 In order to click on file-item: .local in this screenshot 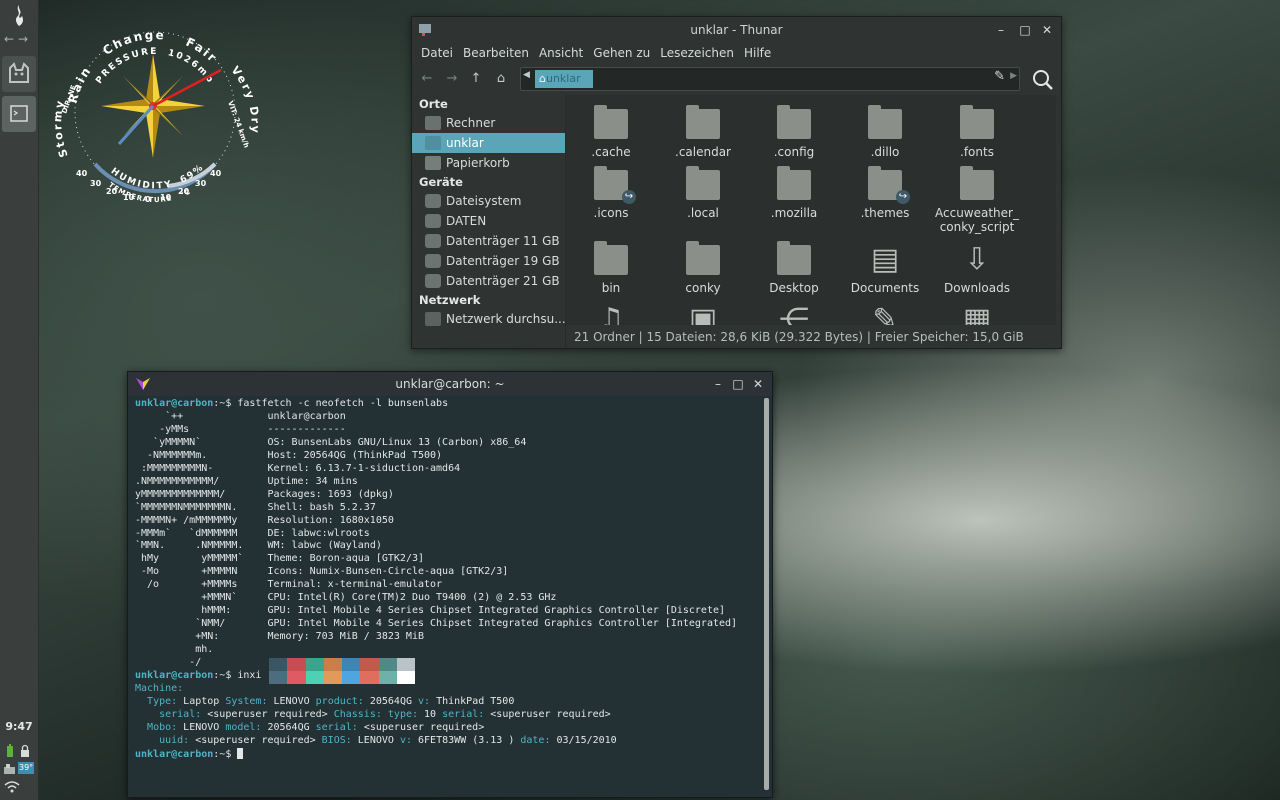, I will do `click(703, 193)`.